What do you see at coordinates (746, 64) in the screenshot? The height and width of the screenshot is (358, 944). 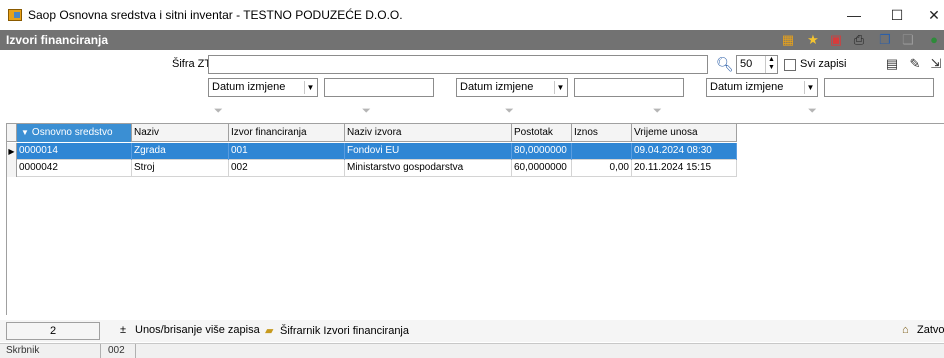 I see `record-limit-value: 50` at bounding box center [746, 64].